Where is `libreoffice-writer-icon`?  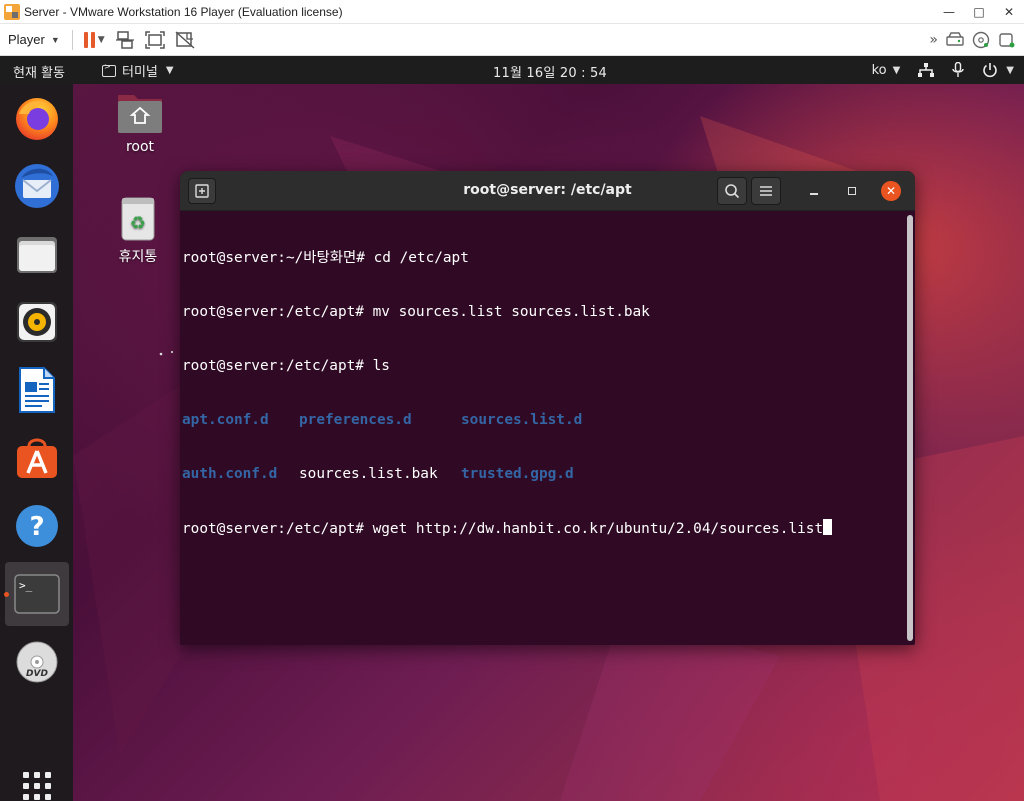
libreoffice-writer-icon is located at coordinates (37, 390).